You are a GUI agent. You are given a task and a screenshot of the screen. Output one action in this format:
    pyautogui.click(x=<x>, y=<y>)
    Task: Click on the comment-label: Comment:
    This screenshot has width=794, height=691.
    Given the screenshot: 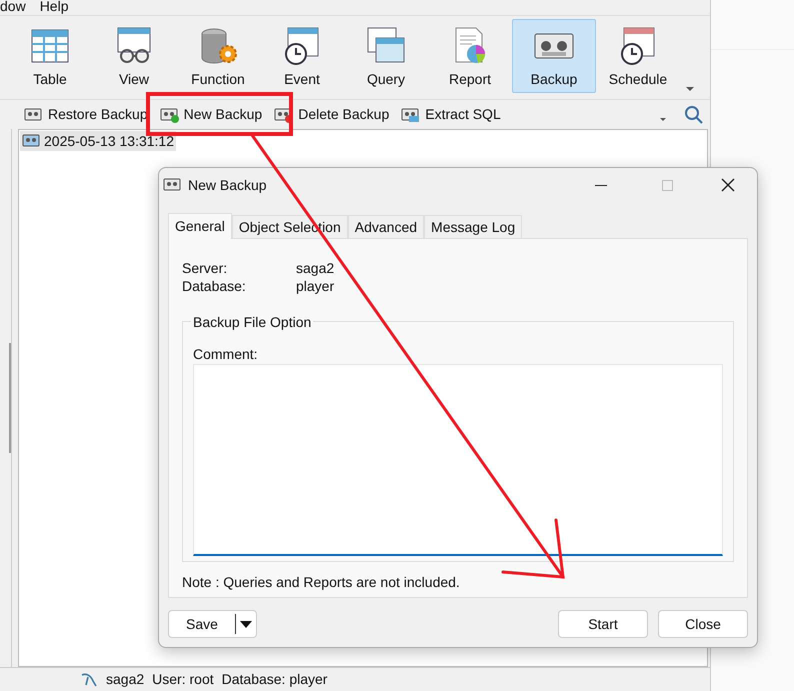 What is the action you would take?
    pyautogui.click(x=226, y=353)
    